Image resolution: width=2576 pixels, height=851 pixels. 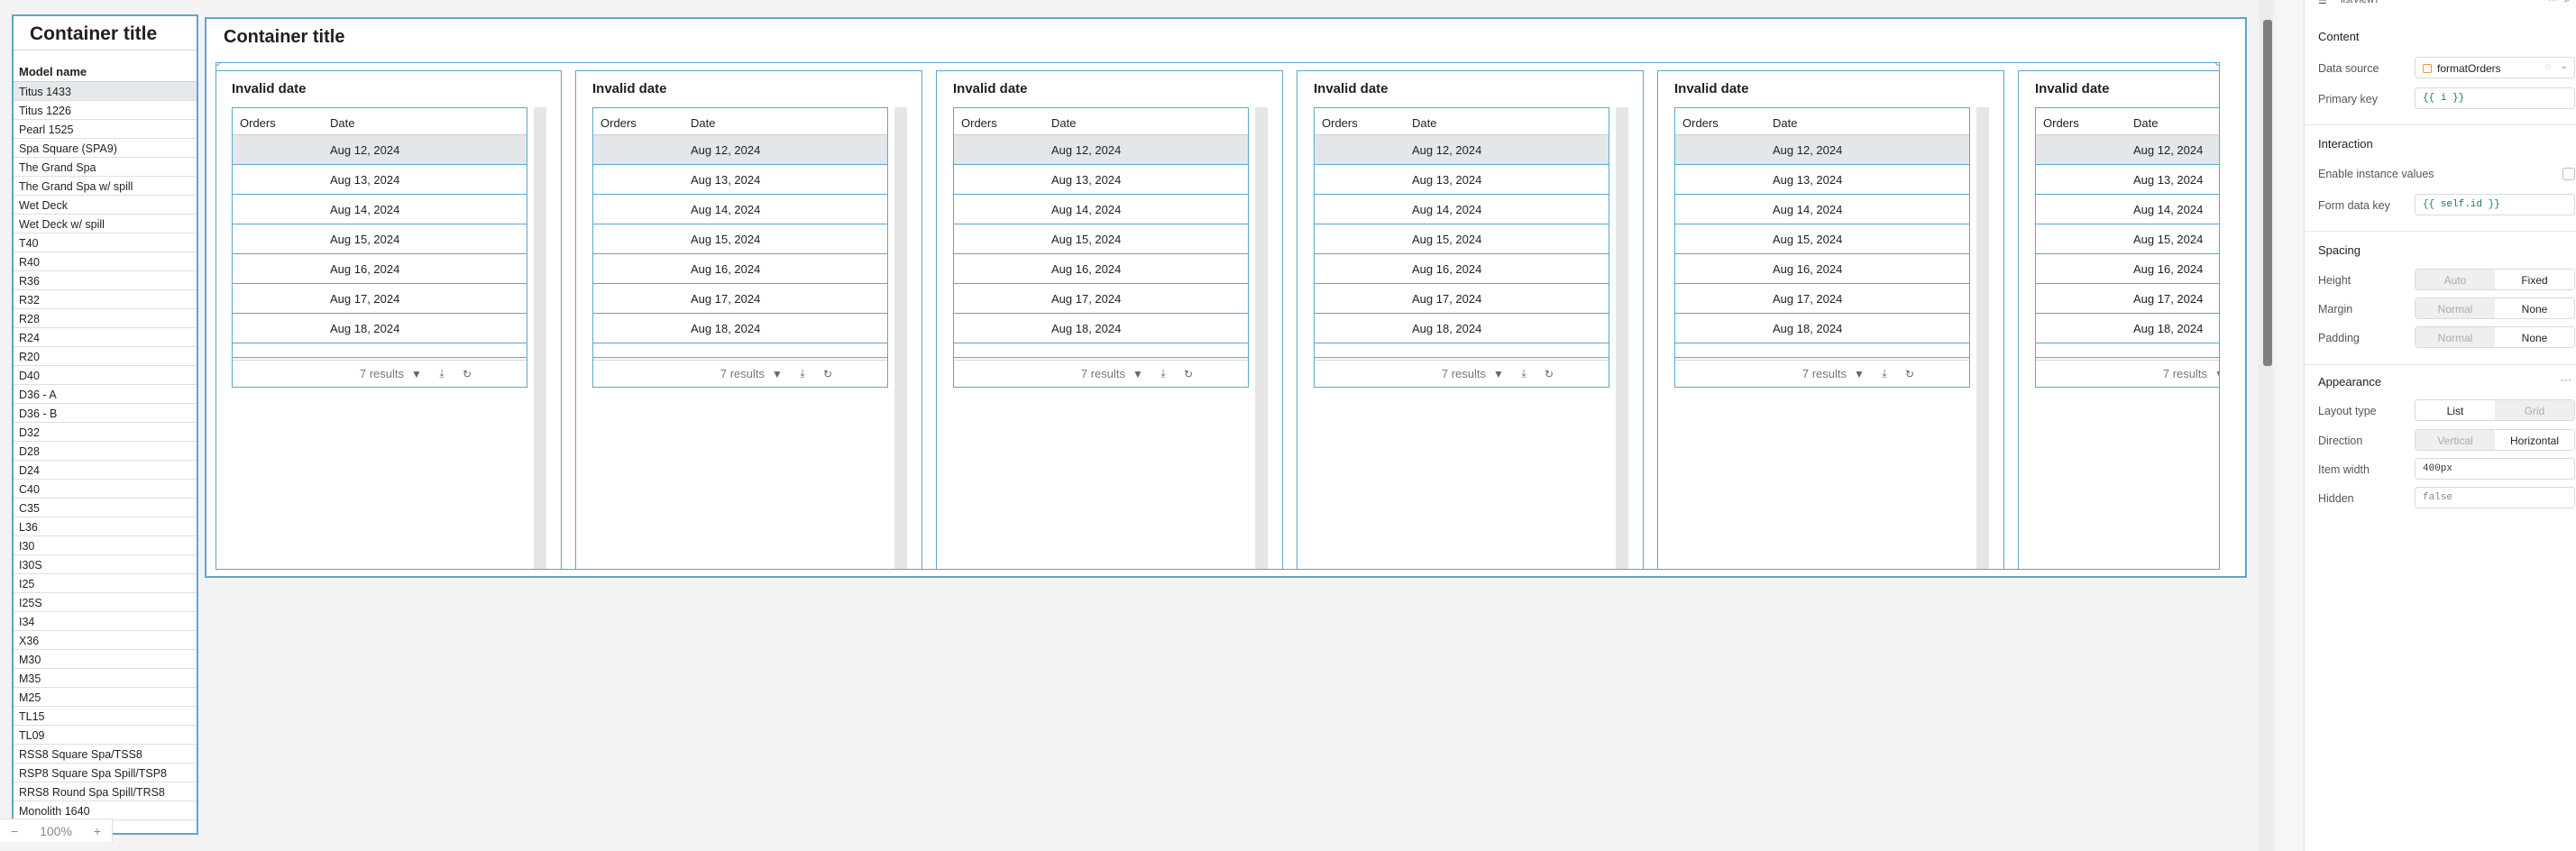 I want to click on padding-toggle: Normal None, so click(x=2495, y=337).